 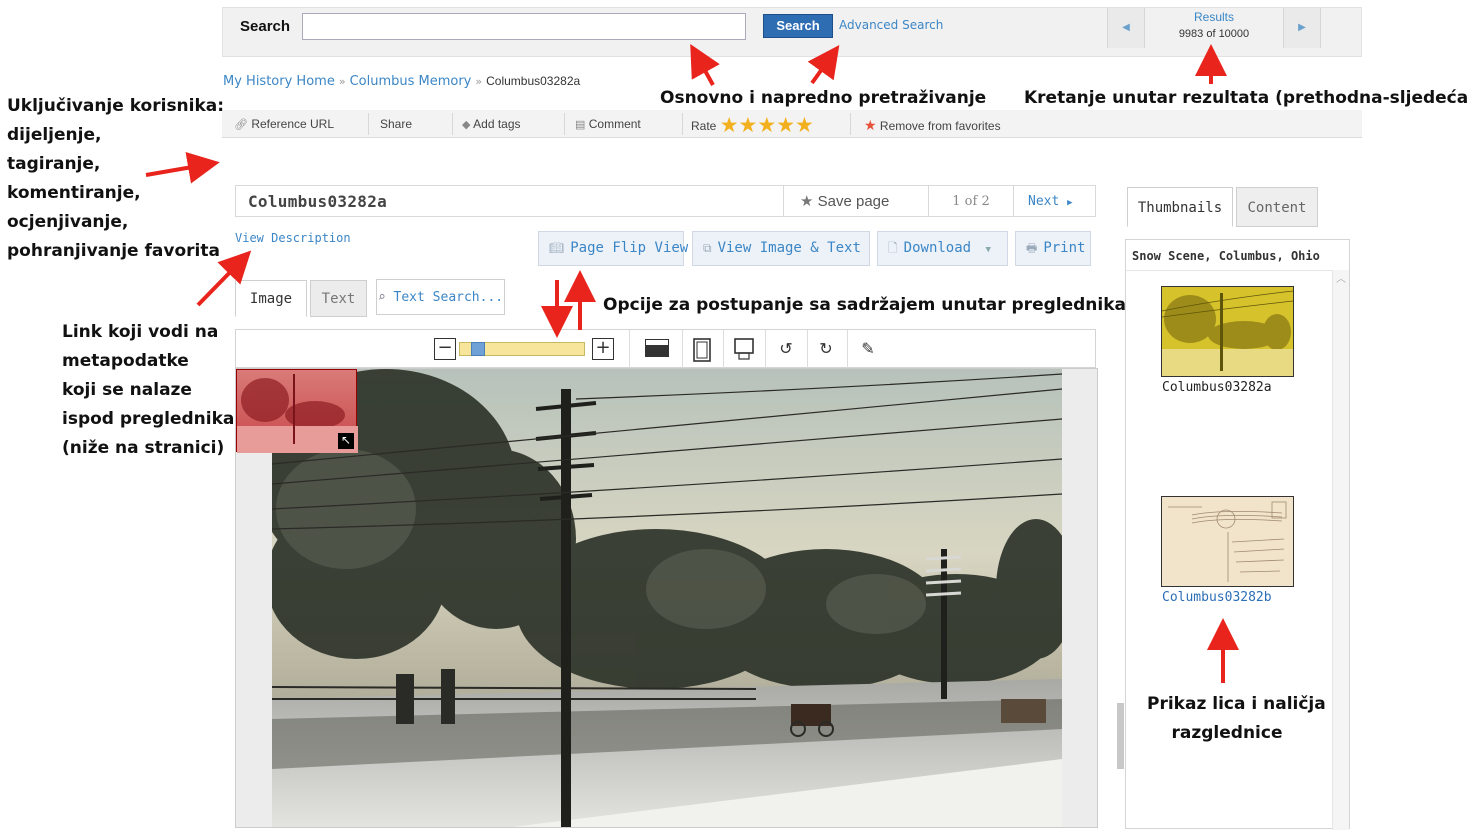 What do you see at coordinates (629, 248) in the screenshot?
I see `page-flip-label: Page Flip View` at bounding box center [629, 248].